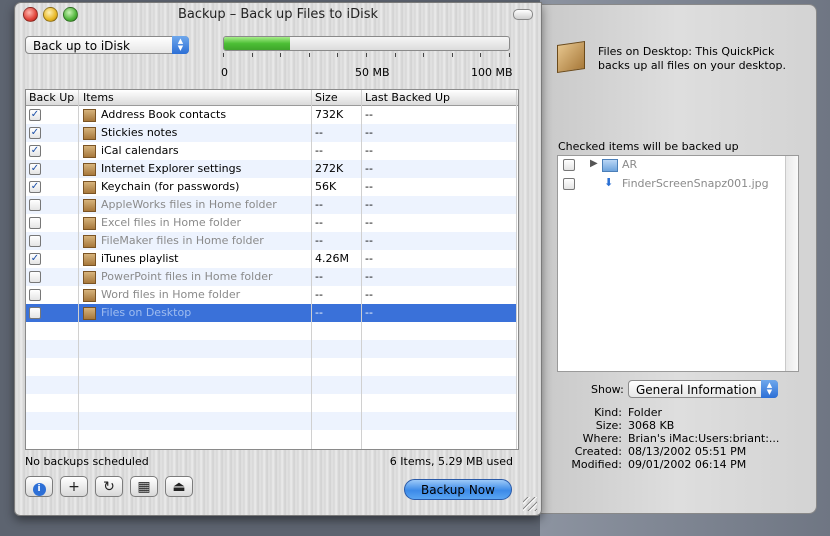 Image resolution: width=830 pixels, height=536 pixels. What do you see at coordinates (140, 258) in the screenshot?
I see `item-name: iTunes playlist` at bounding box center [140, 258].